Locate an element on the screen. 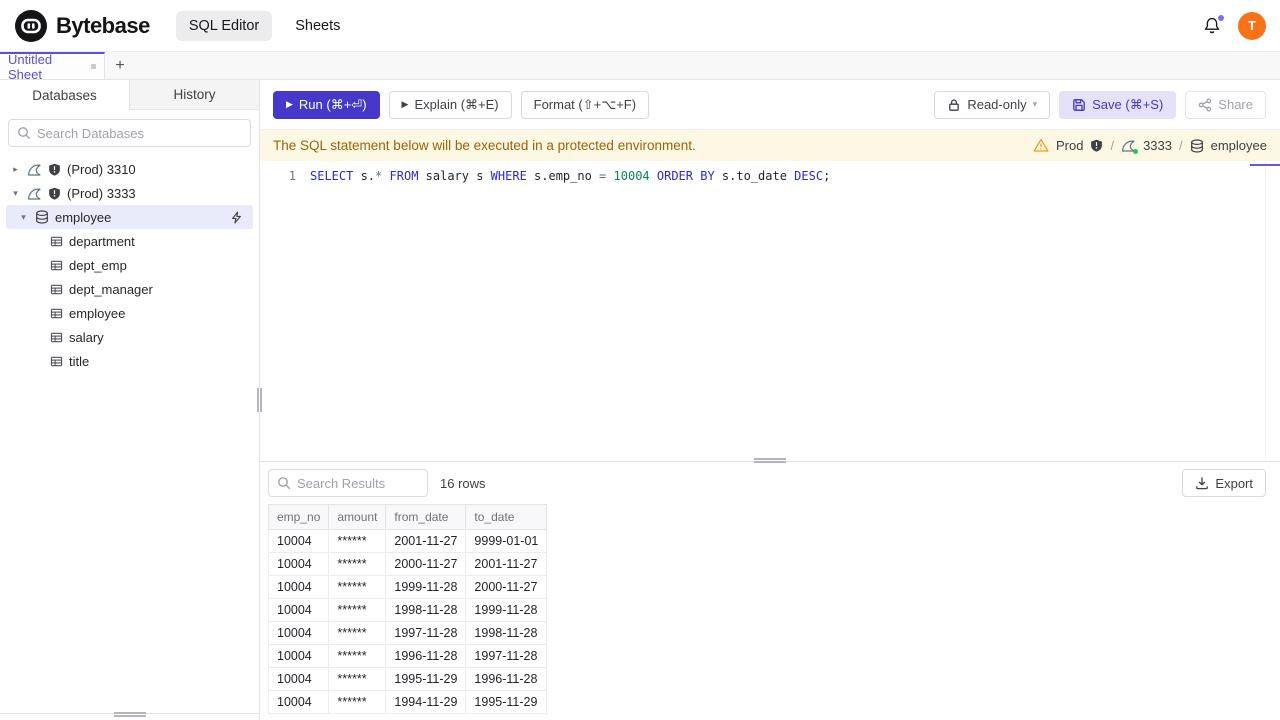  brand: Bytebase is located at coordinates (82, 26).